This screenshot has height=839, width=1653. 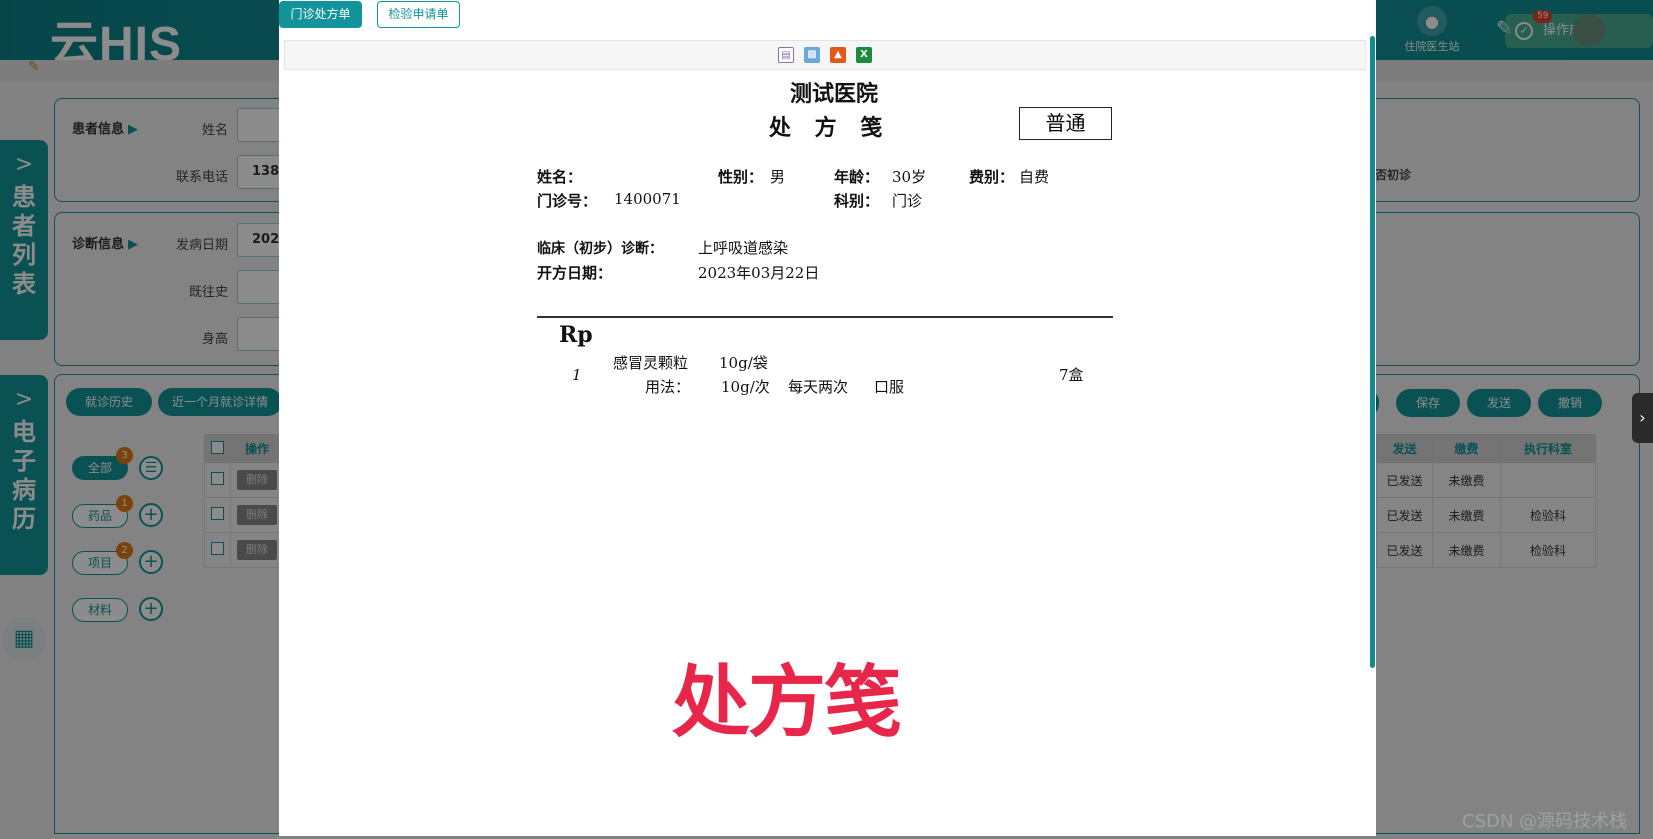 What do you see at coordinates (857, 201) in the screenshot?
I see `dept-label: 科别：` at bounding box center [857, 201].